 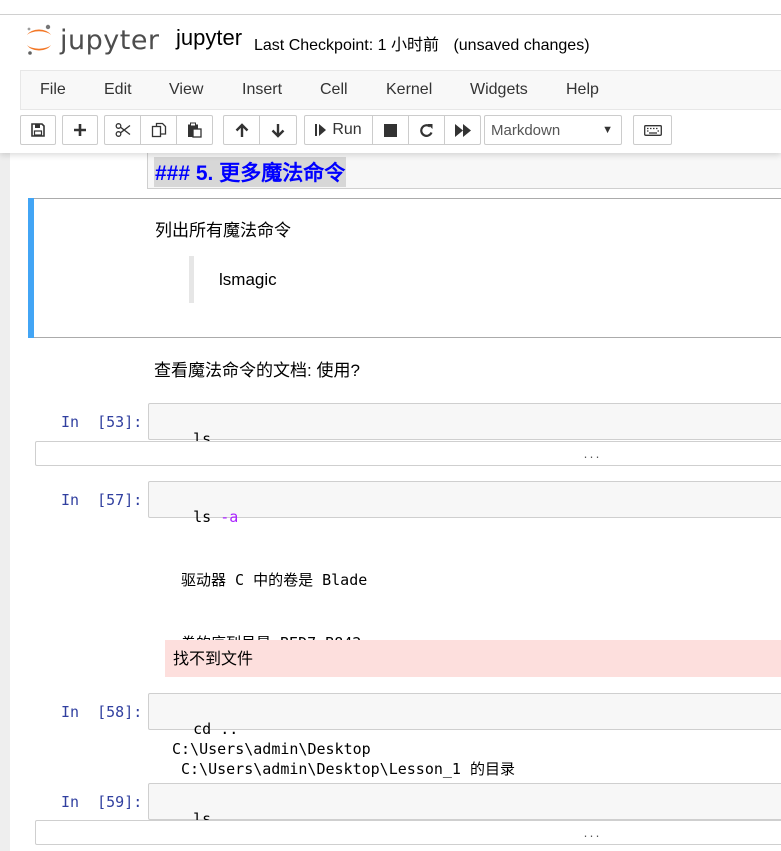 I want to click on blockquote-text: lsmagic, so click(x=248, y=279).